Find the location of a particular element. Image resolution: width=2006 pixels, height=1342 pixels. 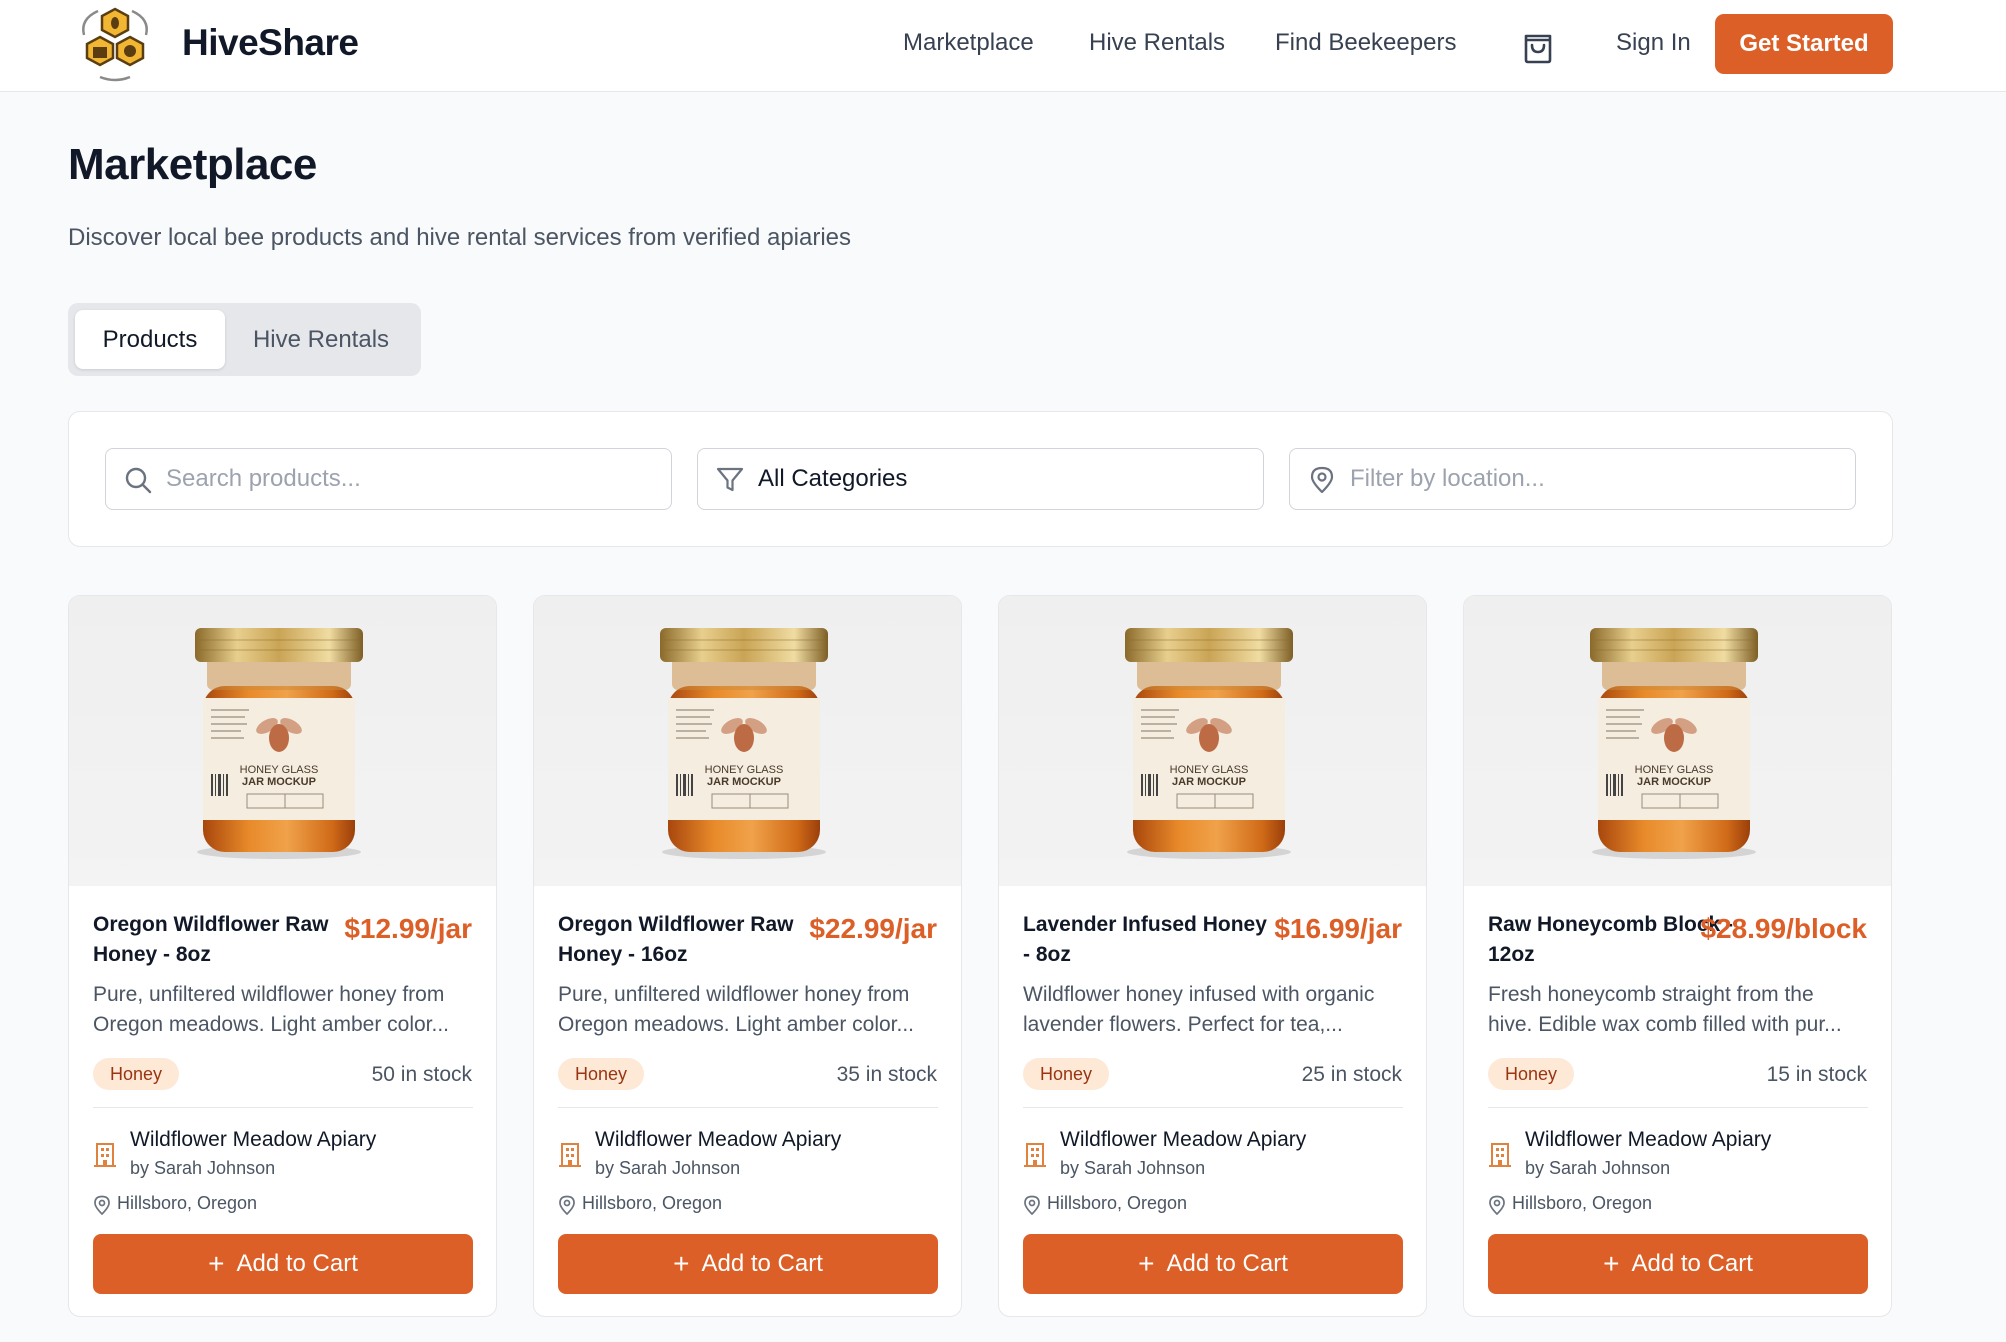

product-price: $16.99/jar is located at coordinates (1338, 928).